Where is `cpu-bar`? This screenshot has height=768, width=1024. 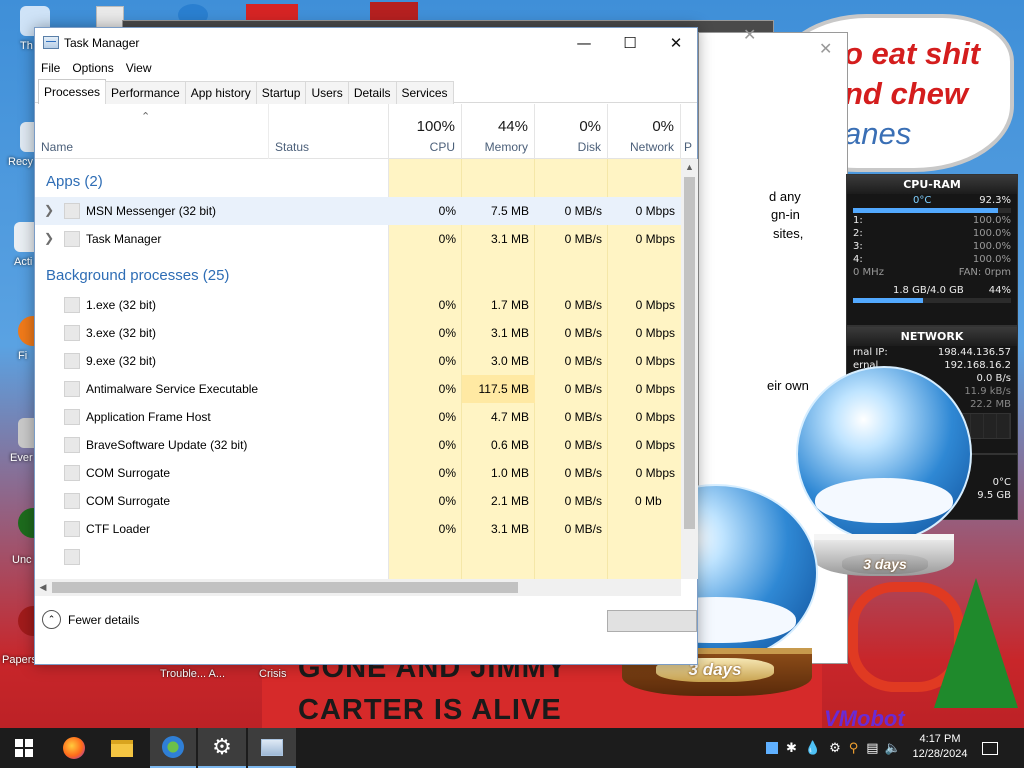
cpu-bar is located at coordinates (932, 210).